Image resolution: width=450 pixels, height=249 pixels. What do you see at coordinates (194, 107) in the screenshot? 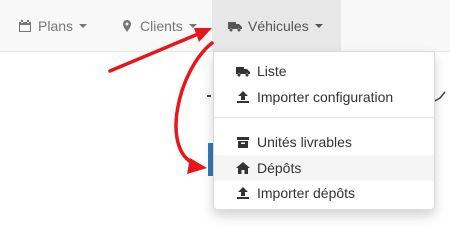
I see `arrow-to-depots-icon` at bounding box center [194, 107].